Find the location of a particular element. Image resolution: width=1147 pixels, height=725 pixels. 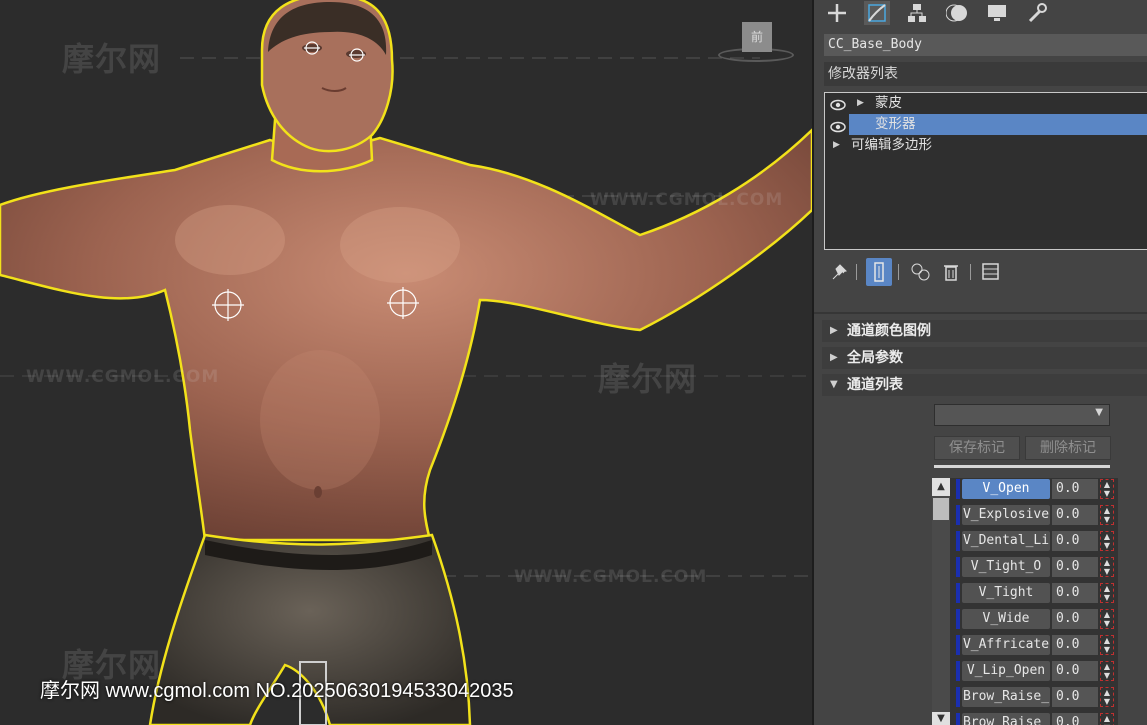

pin-stack-icon is located at coordinates (839, 272).